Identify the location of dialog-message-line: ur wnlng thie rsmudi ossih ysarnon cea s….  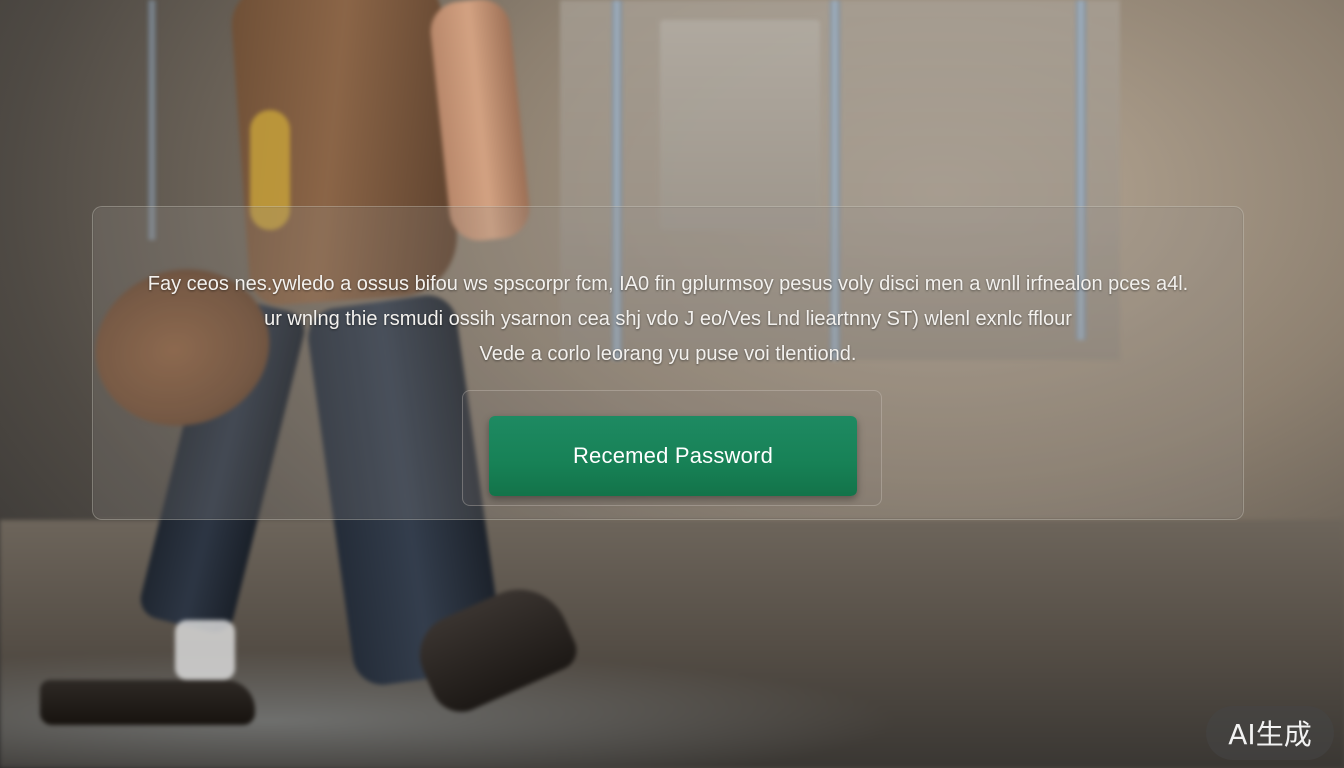
(668, 319).